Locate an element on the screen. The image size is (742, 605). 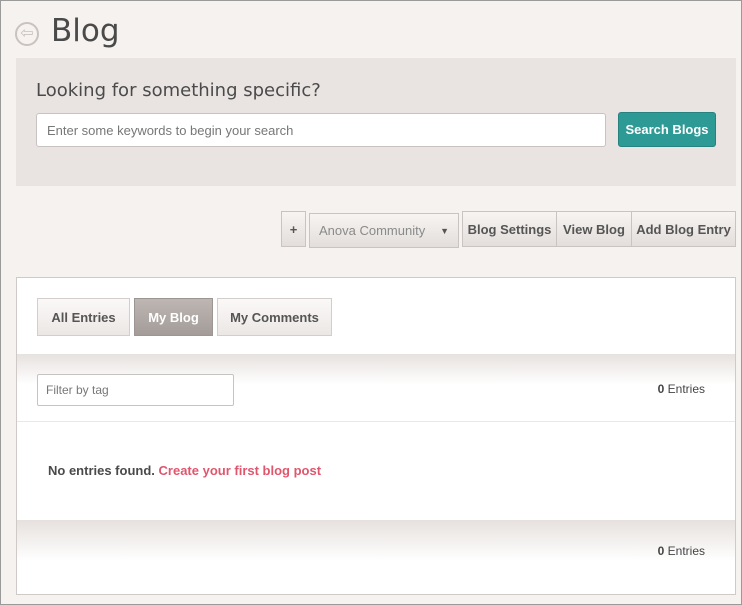
community-select-value: Anova Community is located at coordinates (372, 230).